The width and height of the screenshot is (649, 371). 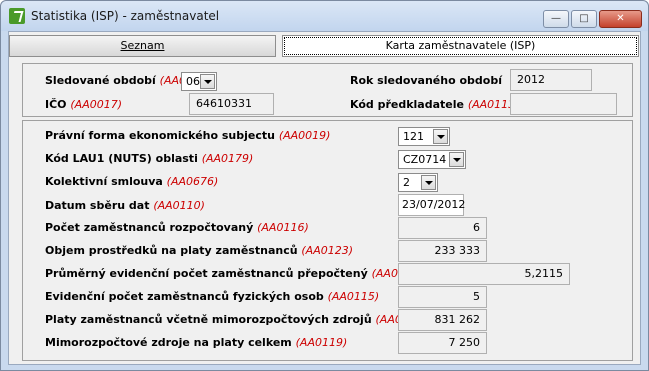 I want to click on window-title: Statistika (ISP) - zaměstnavatel, so click(x=125, y=16).